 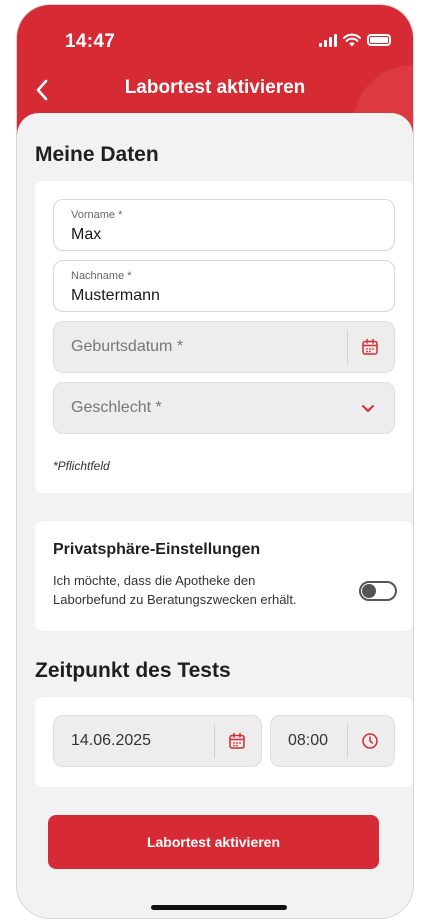 I want to click on status-icons, so click(x=355, y=40).